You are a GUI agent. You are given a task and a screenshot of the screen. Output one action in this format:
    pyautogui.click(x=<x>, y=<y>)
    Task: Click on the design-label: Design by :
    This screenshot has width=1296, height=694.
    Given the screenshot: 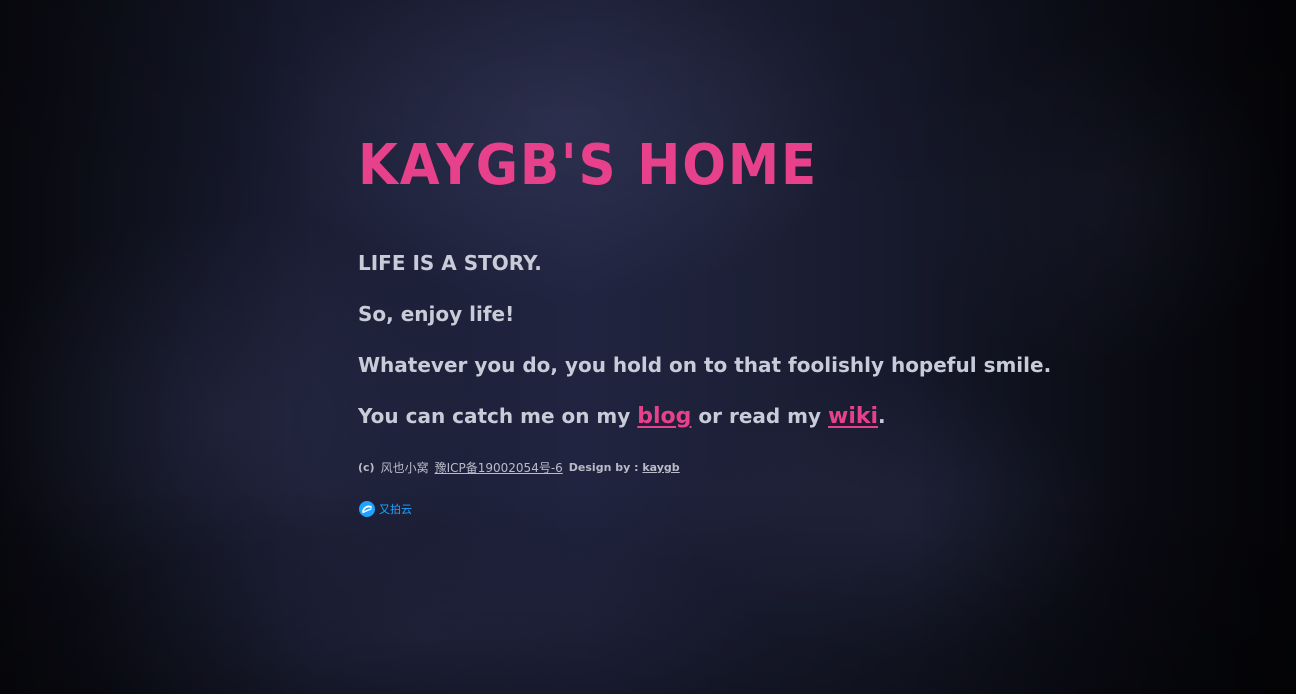 What is the action you would take?
    pyautogui.click(x=603, y=467)
    